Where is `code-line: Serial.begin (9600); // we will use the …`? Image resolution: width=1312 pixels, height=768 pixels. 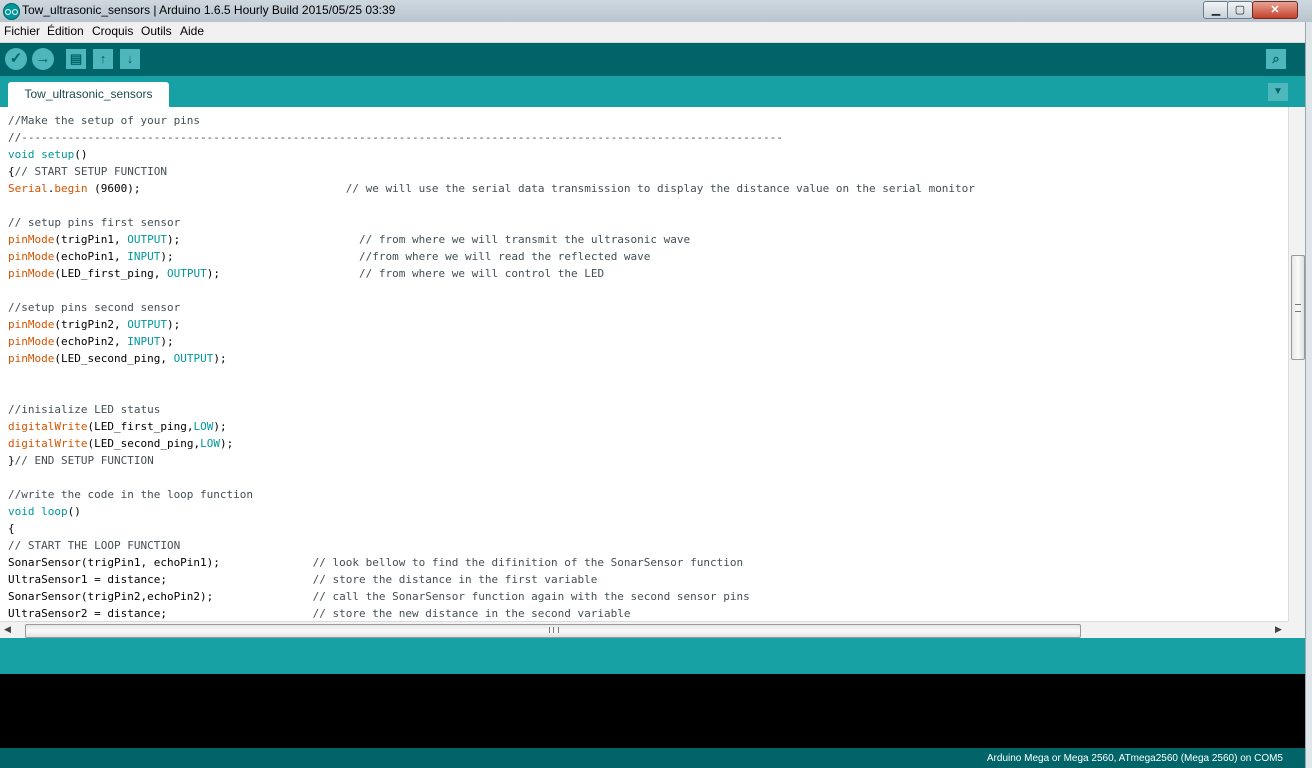
code-line: Serial.begin (9600); // we will use the … is located at coordinates (491, 188).